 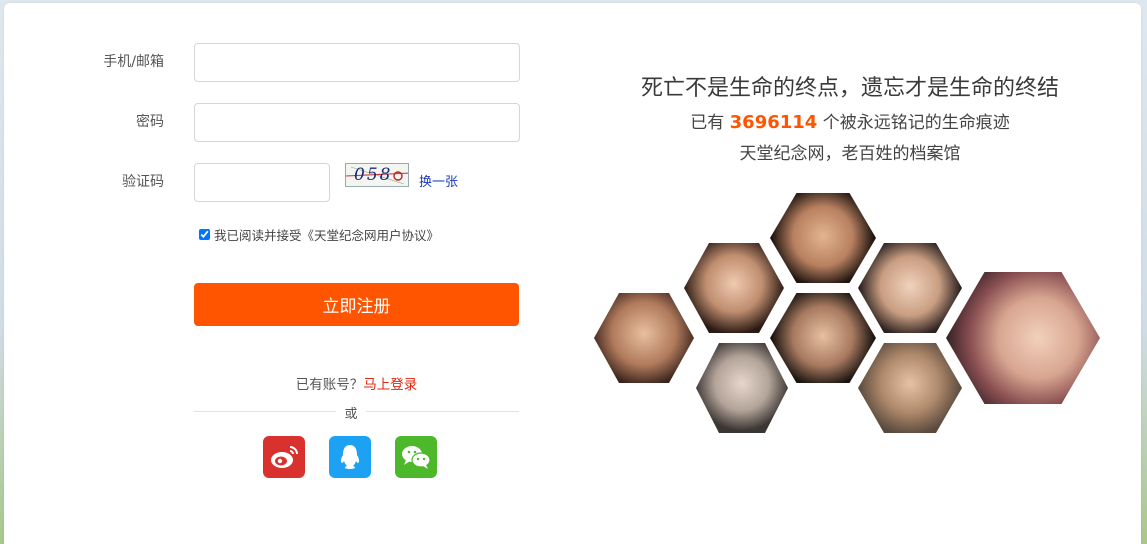 I want to click on login-link: 马上登录, so click(x=390, y=385).